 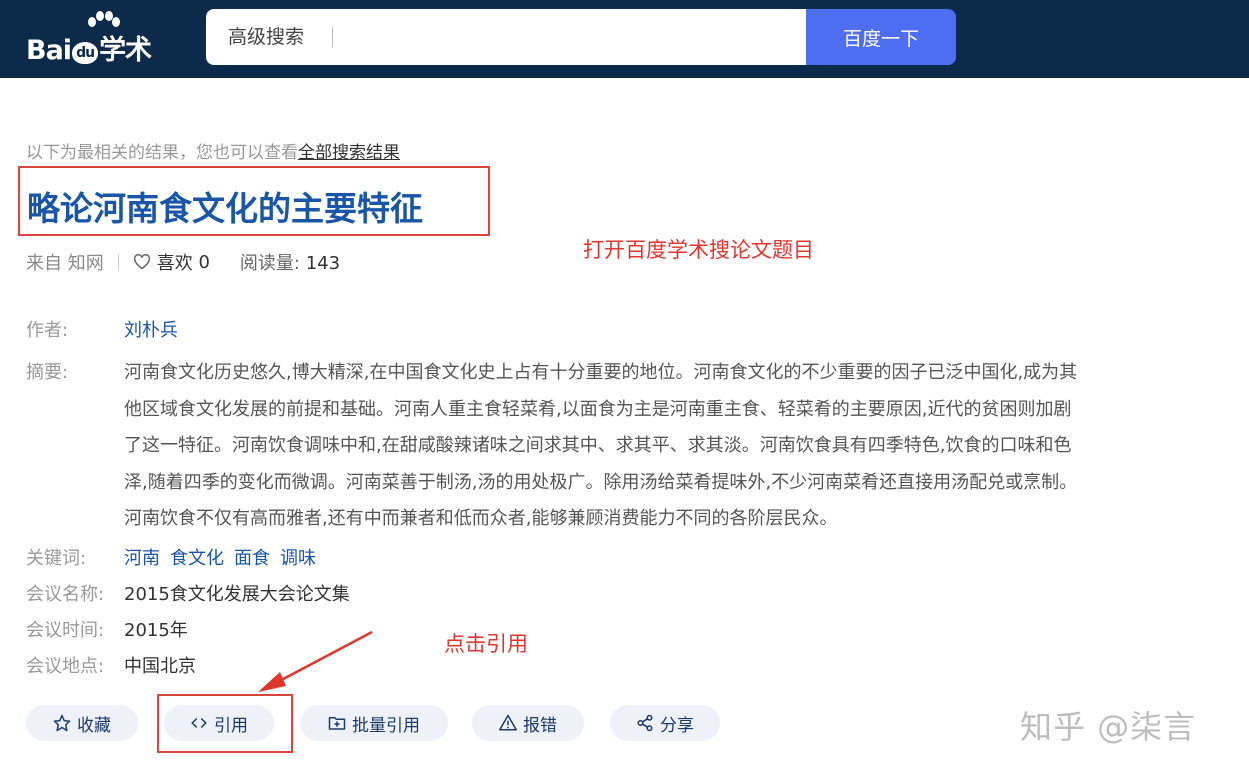 I want to click on share-label: 分享, so click(x=677, y=725).